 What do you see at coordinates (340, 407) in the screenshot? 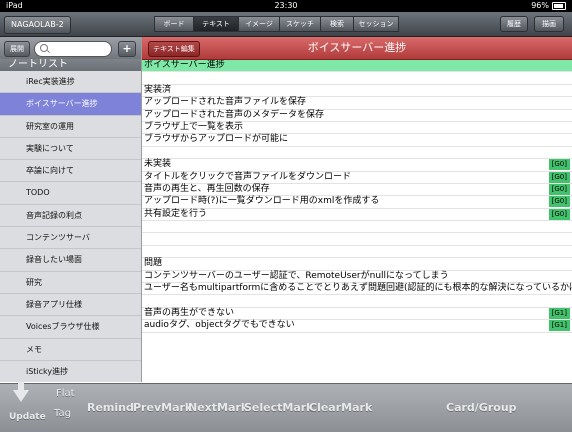
I see `clearmark-button: ClearMark` at bounding box center [340, 407].